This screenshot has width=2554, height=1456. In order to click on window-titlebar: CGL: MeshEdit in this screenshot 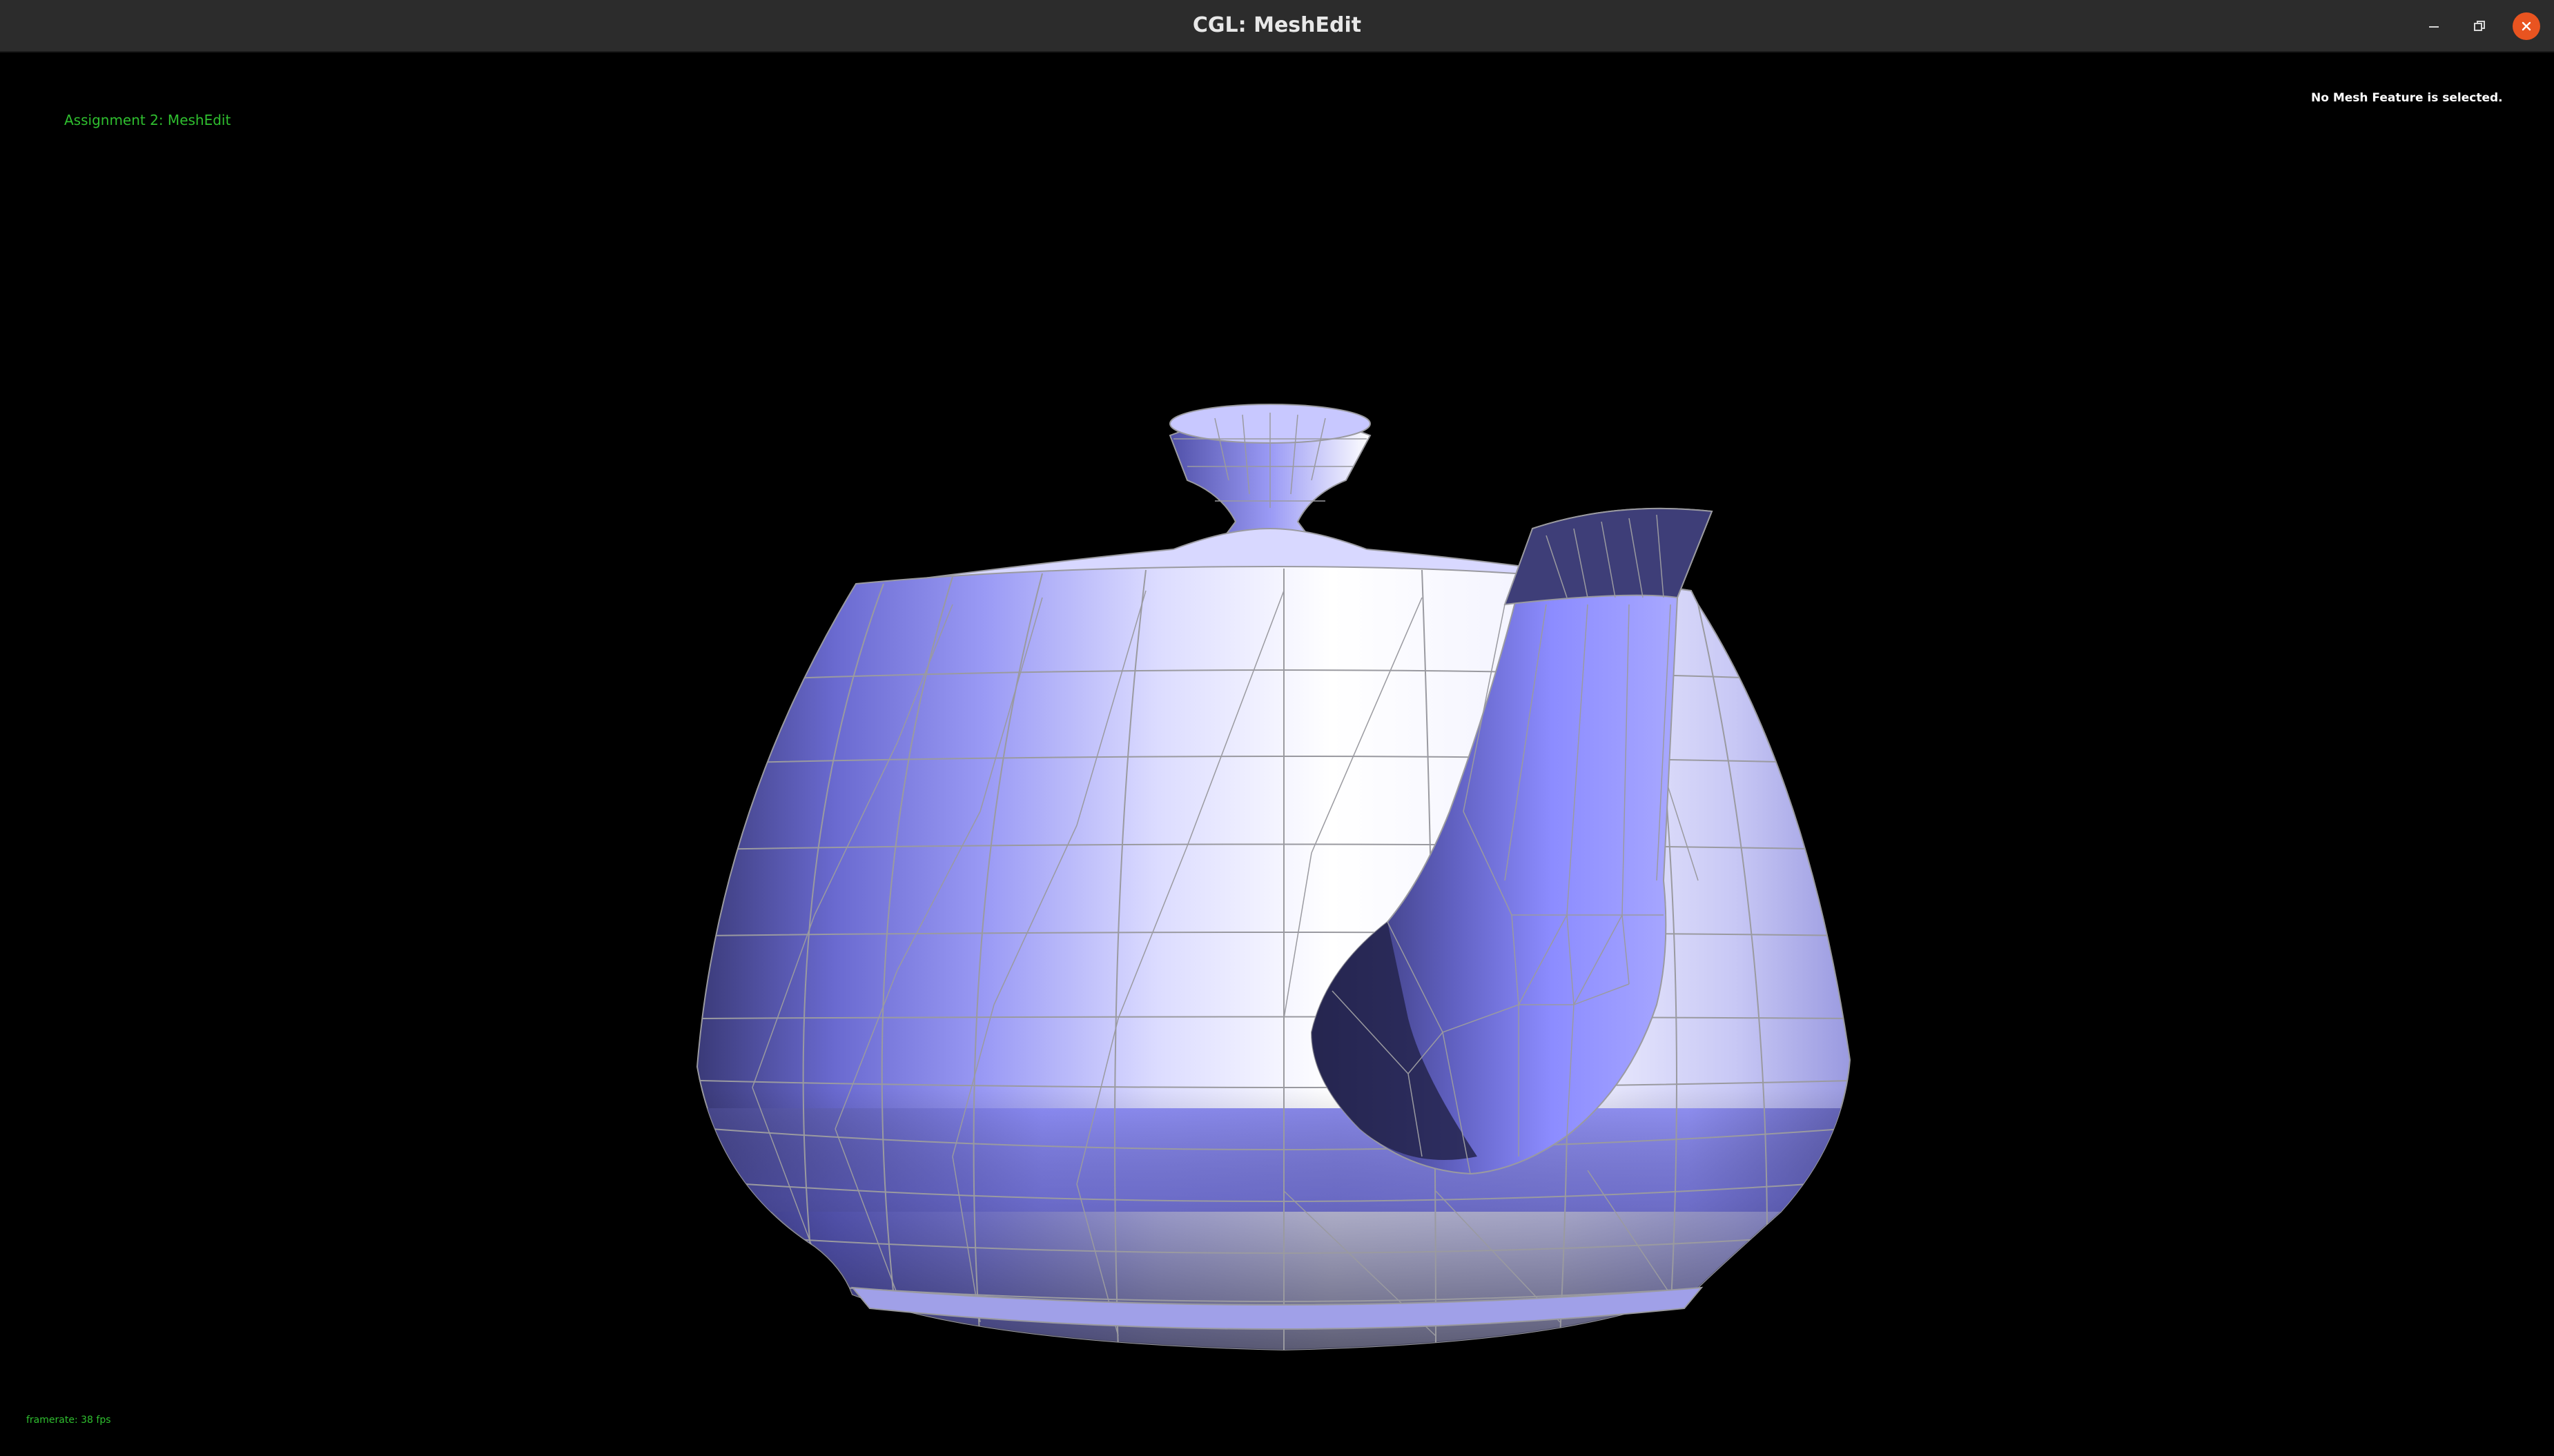, I will do `click(1277, 26)`.